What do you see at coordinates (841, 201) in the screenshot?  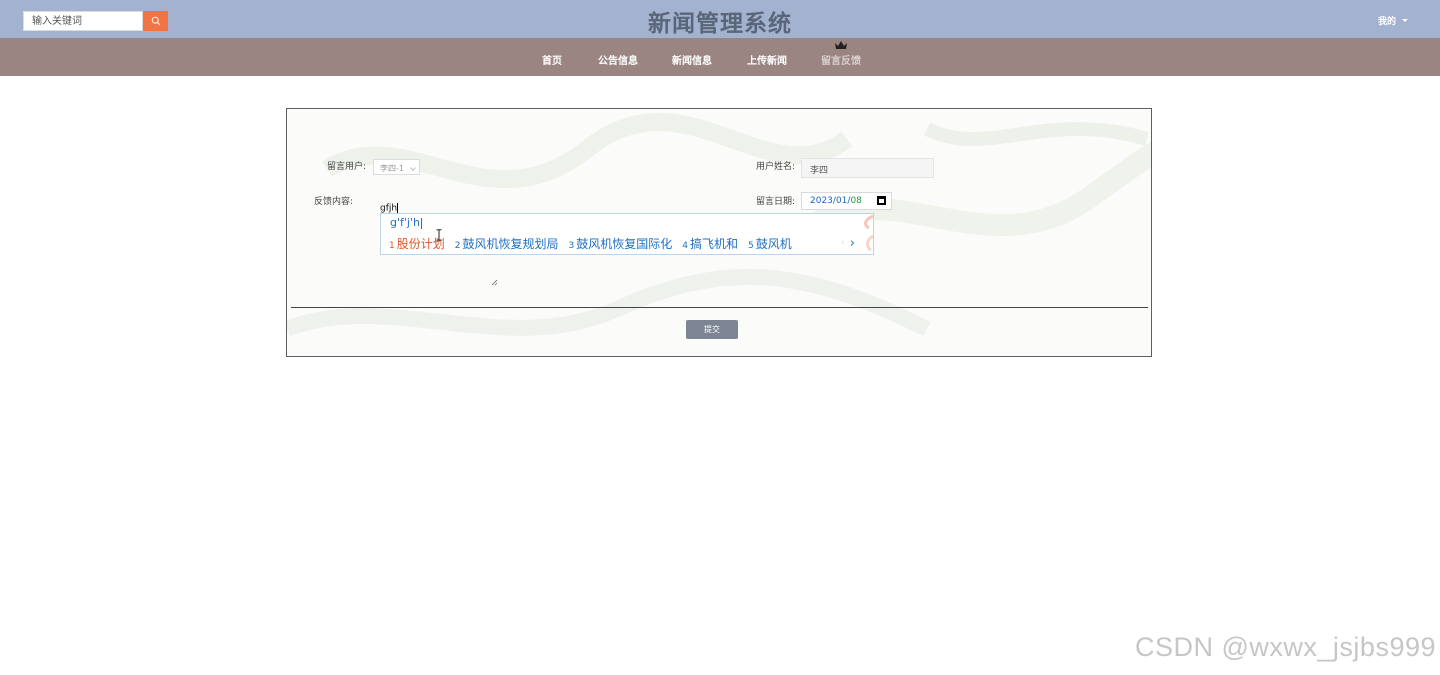 I see `date-month: 01` at bounding box center [841, 201].